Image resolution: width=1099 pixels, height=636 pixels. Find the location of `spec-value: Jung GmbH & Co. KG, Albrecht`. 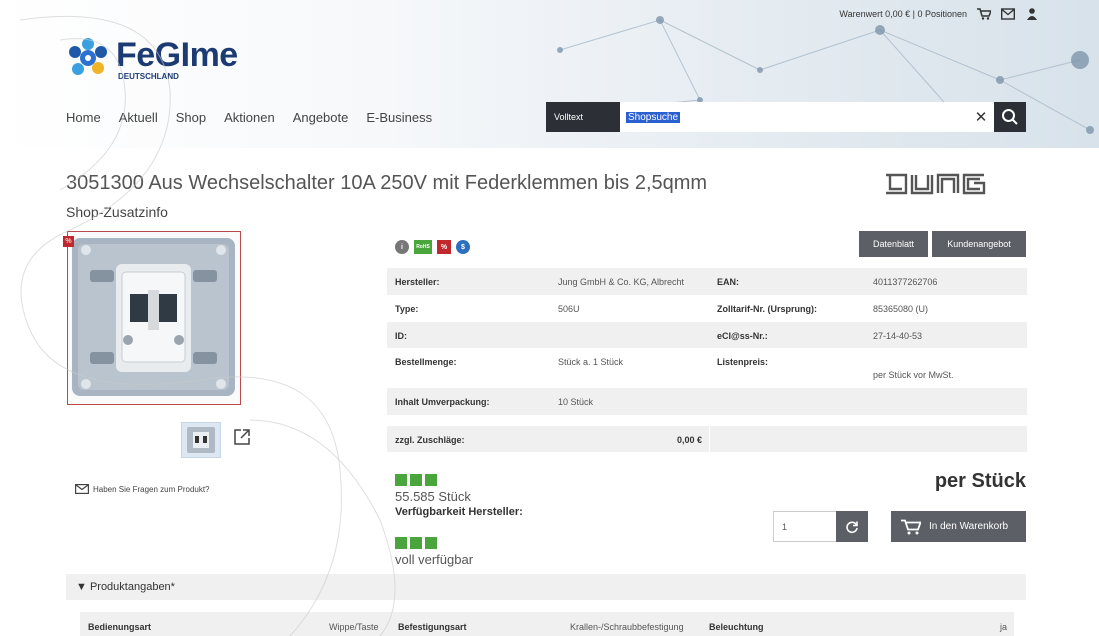

spec-value: Jung GmbH & Co. KG, Albrecht is located at coordinates (629, 281).